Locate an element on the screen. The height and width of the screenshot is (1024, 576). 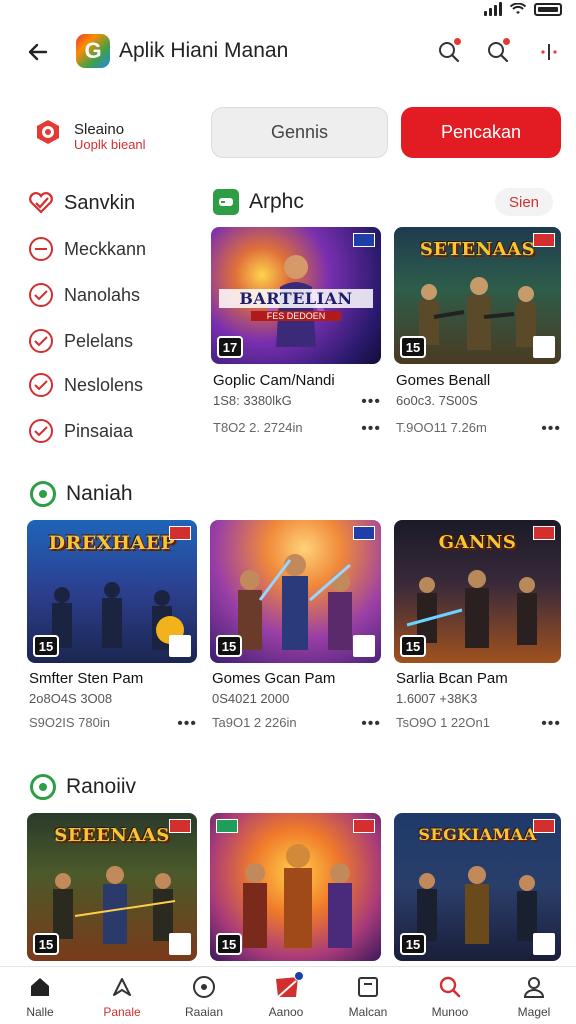
sidebar-heading: Sanvkin is located at coordinates (81, 203).